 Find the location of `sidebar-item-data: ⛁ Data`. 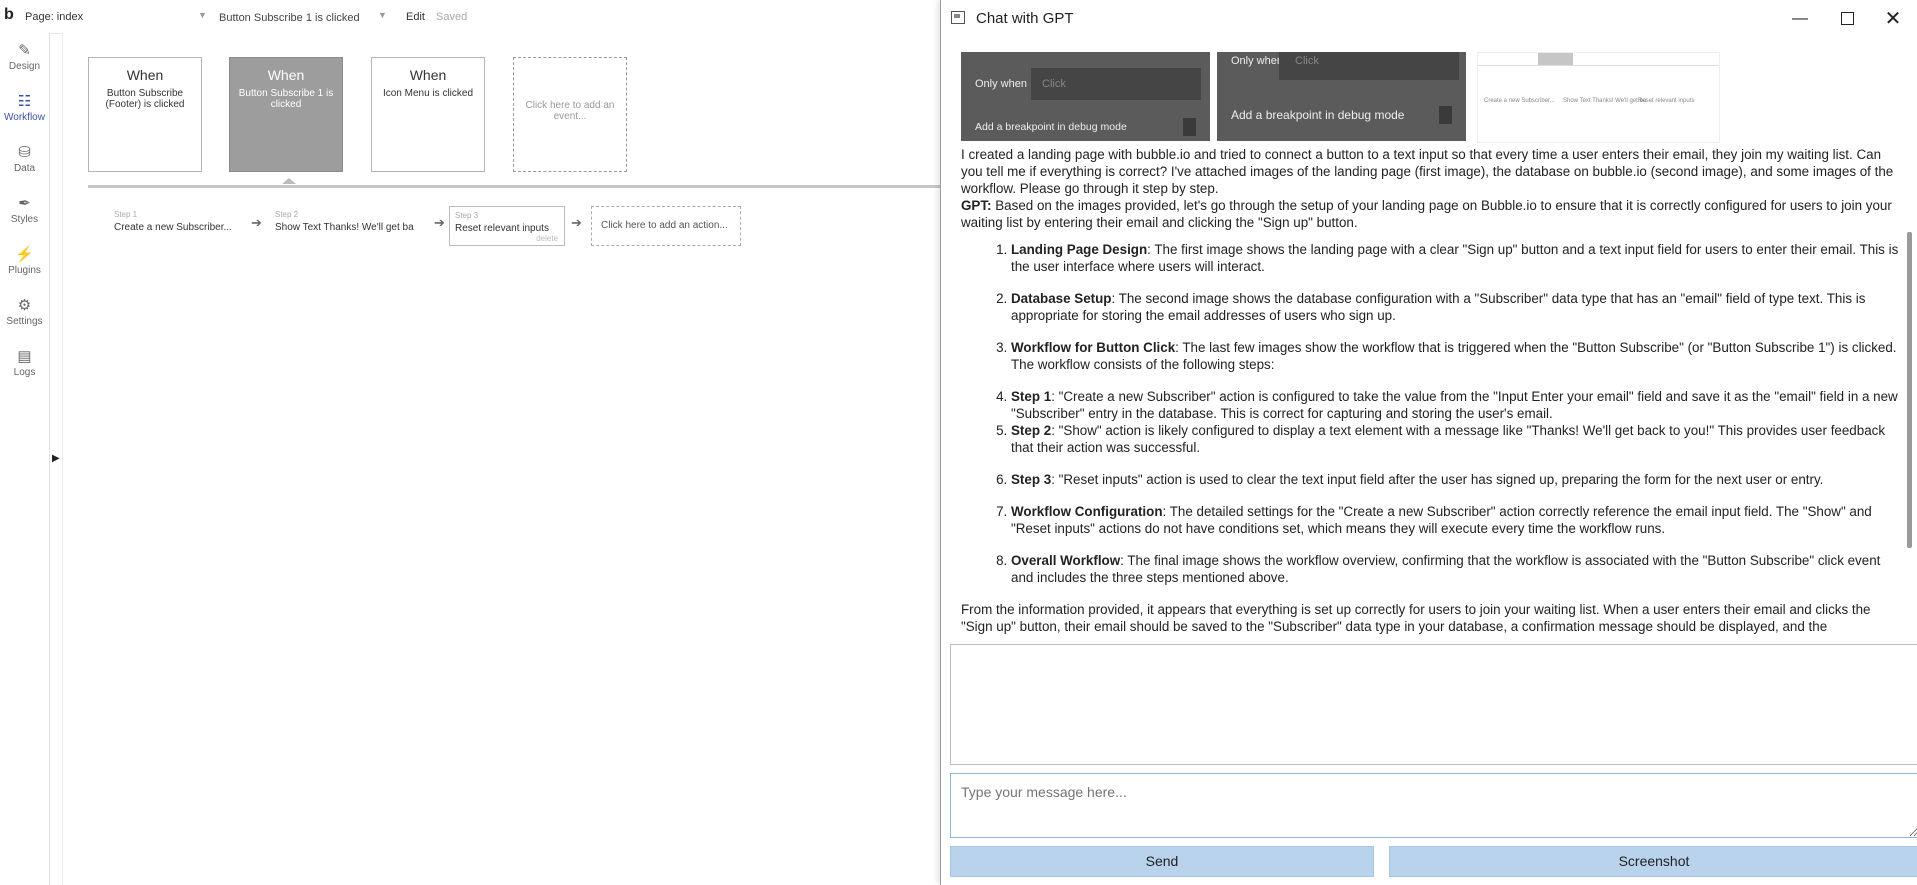

sidebar-item-data: ⛁ Data is located at coordinates (24, 158).